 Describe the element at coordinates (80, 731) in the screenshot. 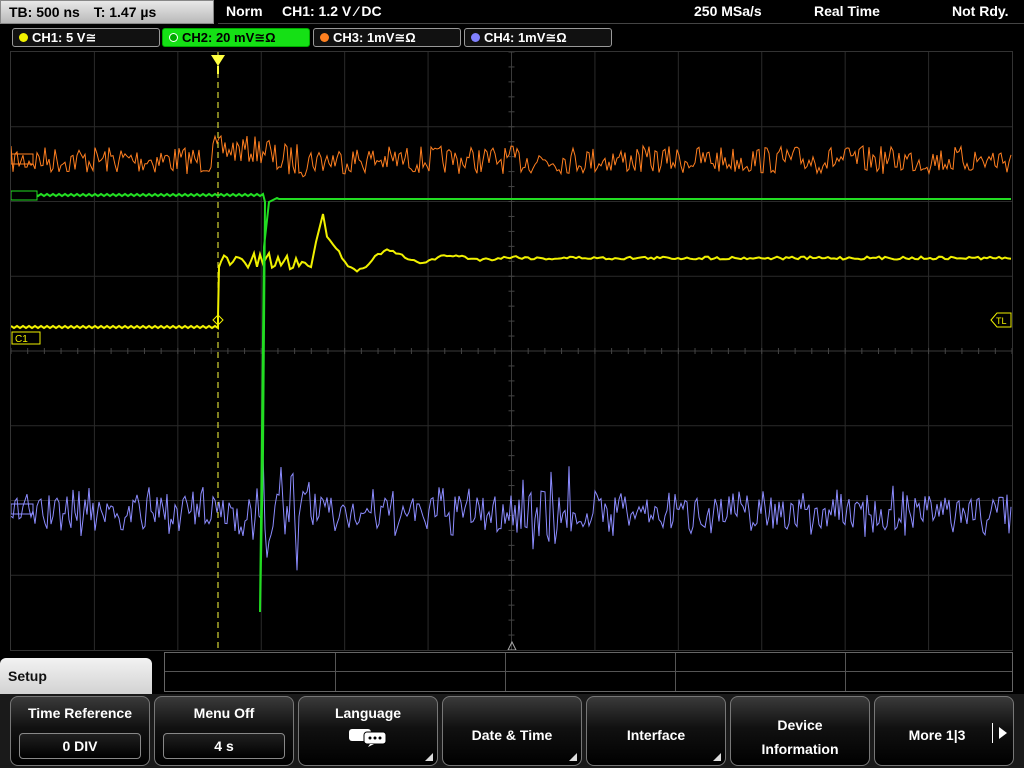

I see `time-reference-softkey: Time Reference 0 DIV` at that location.